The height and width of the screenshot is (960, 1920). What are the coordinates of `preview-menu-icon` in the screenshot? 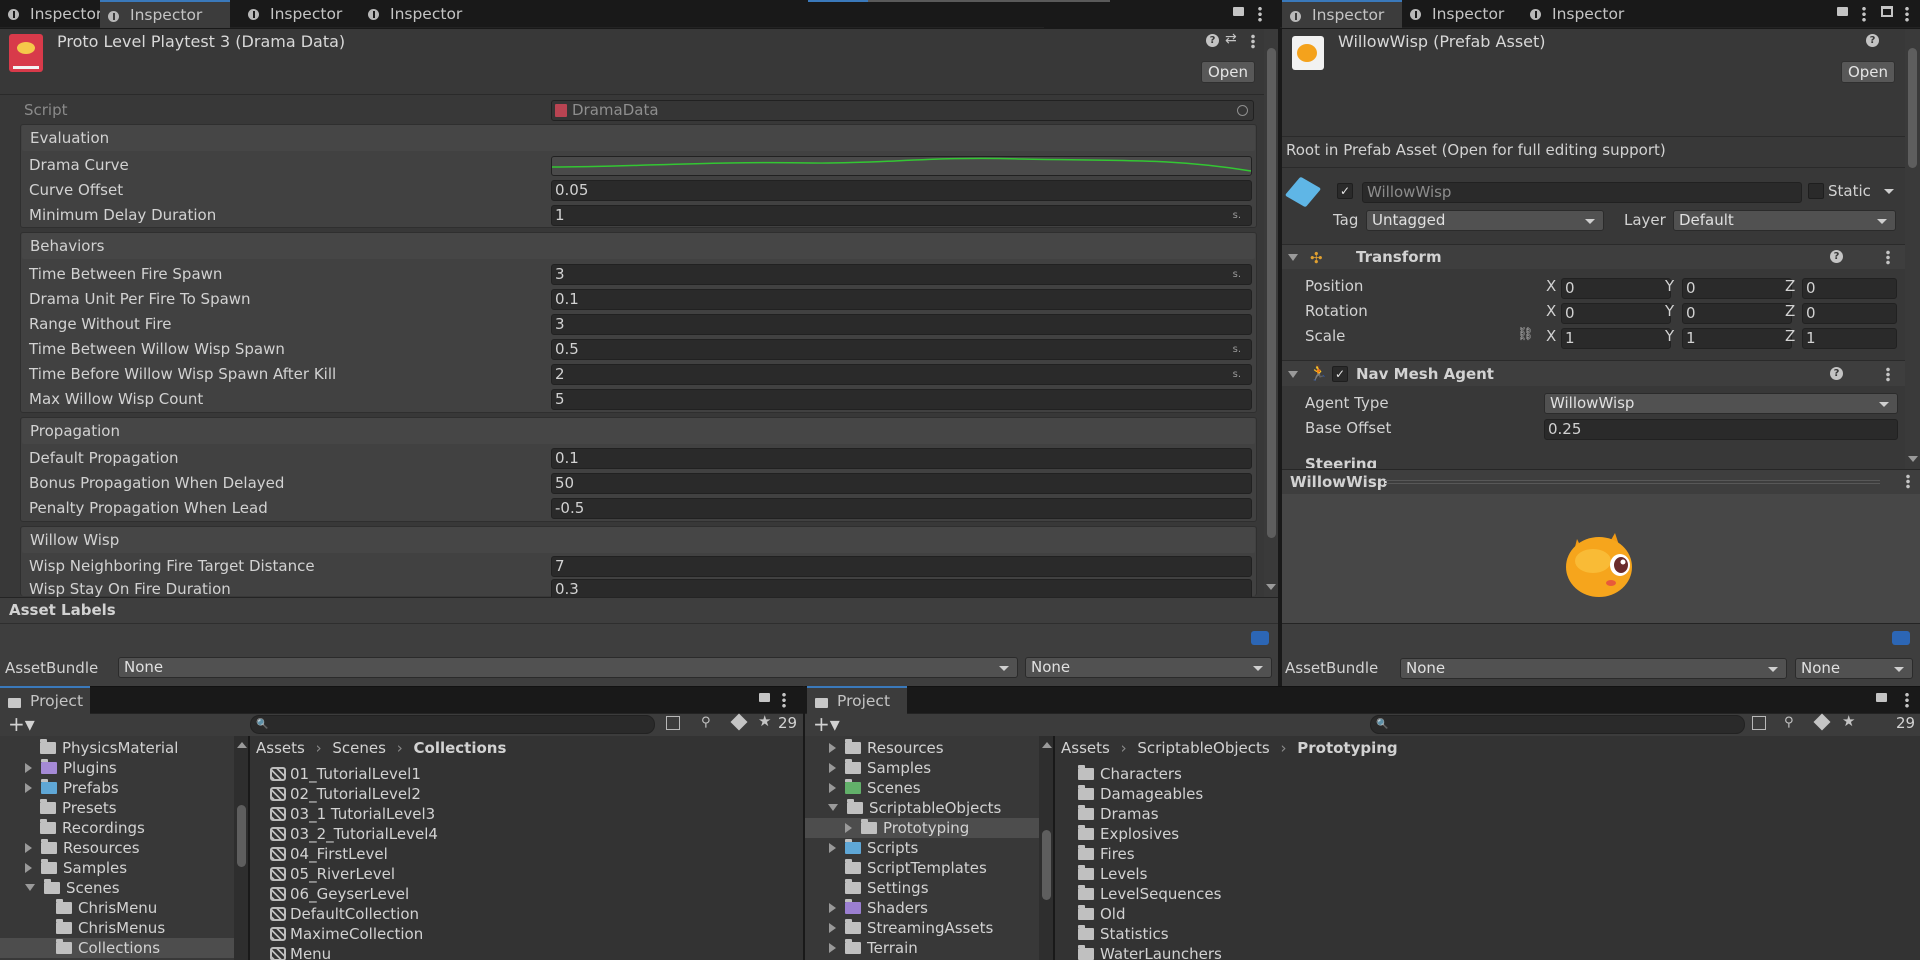 It's located at (1908, 481).